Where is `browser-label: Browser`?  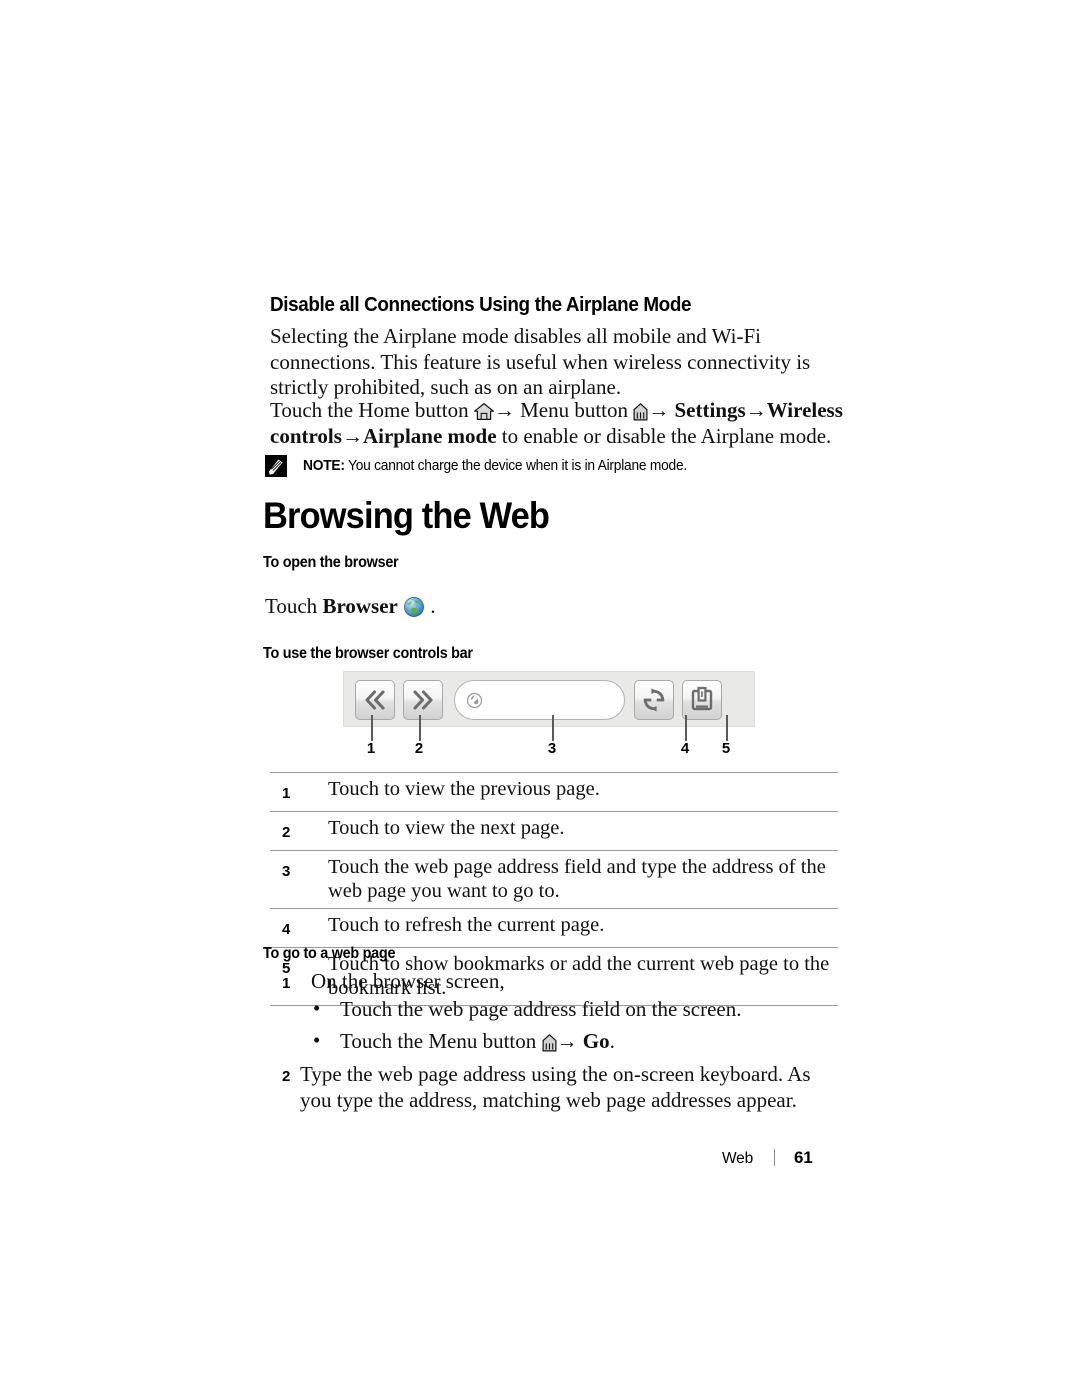 browser-label: Browser is located at coordinates (360, 606).